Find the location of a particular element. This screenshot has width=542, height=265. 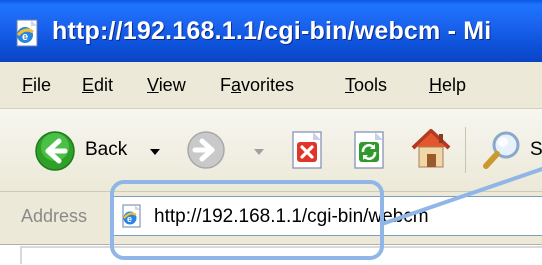

window-title: http://192.168.1.1/cgi-bin/webcm - Mi is located at coordinates (272, 31).